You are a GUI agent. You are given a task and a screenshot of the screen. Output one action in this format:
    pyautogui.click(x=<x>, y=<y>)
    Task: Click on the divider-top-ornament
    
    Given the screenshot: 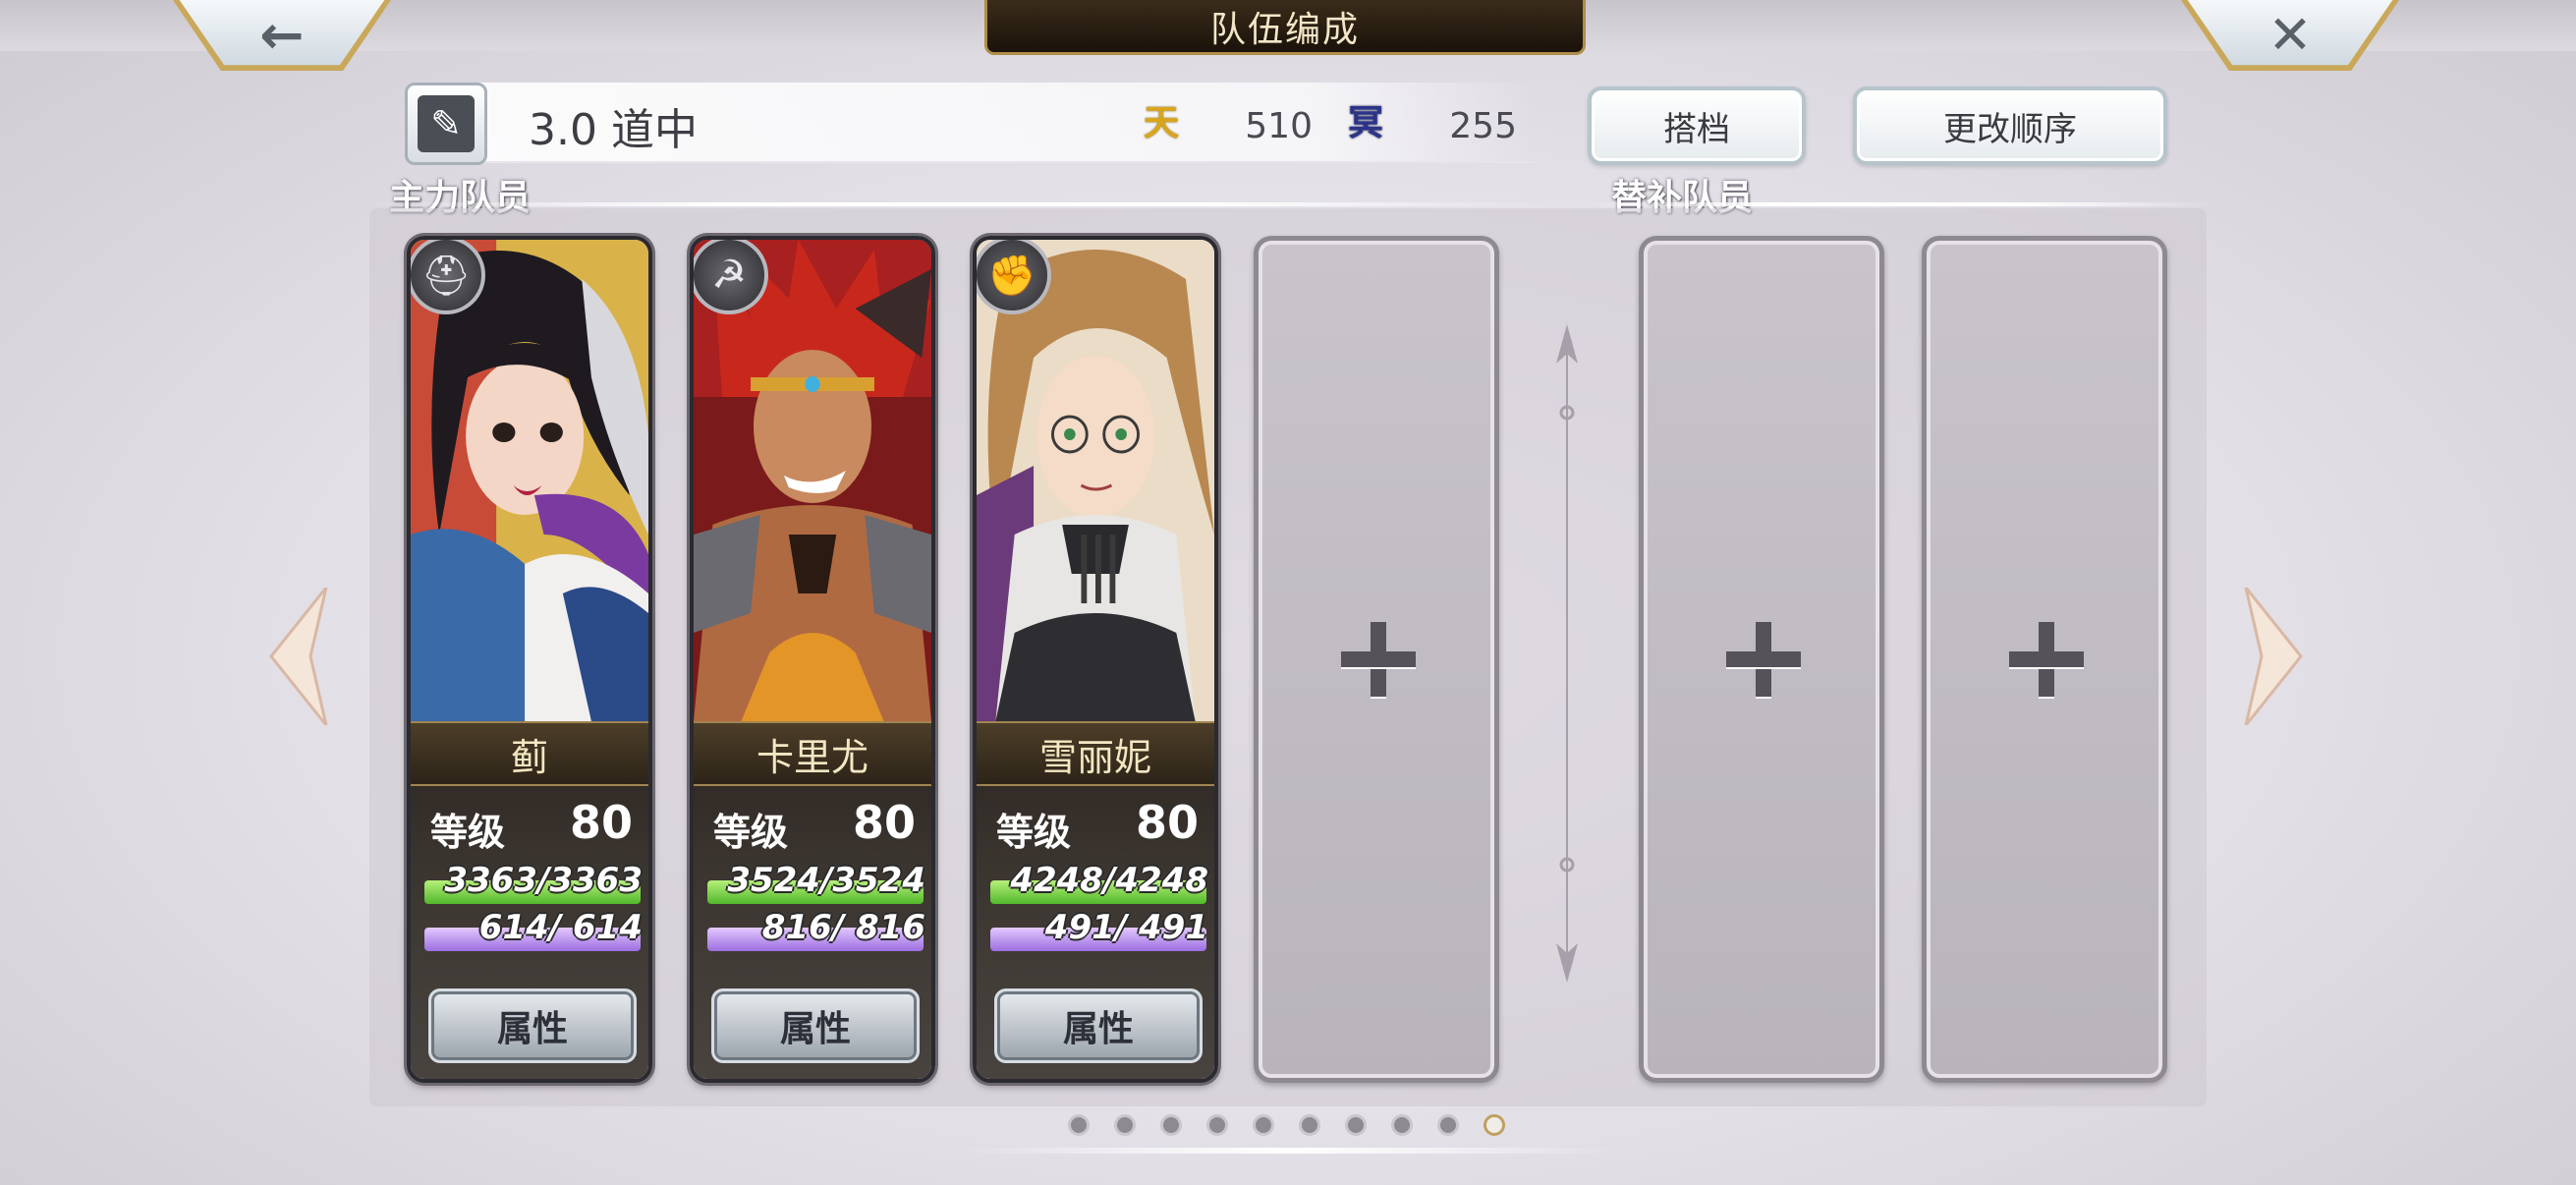 What is the action you would take?
    pyautogui.click(x=1567, y=373)
    